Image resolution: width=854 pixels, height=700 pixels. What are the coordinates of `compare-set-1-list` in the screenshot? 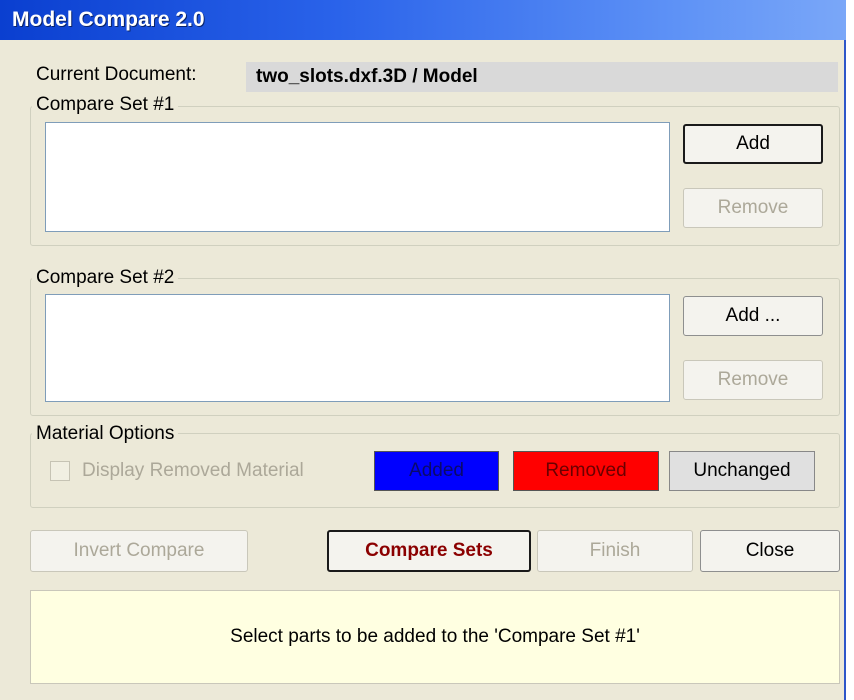 It's located at (357, 177).